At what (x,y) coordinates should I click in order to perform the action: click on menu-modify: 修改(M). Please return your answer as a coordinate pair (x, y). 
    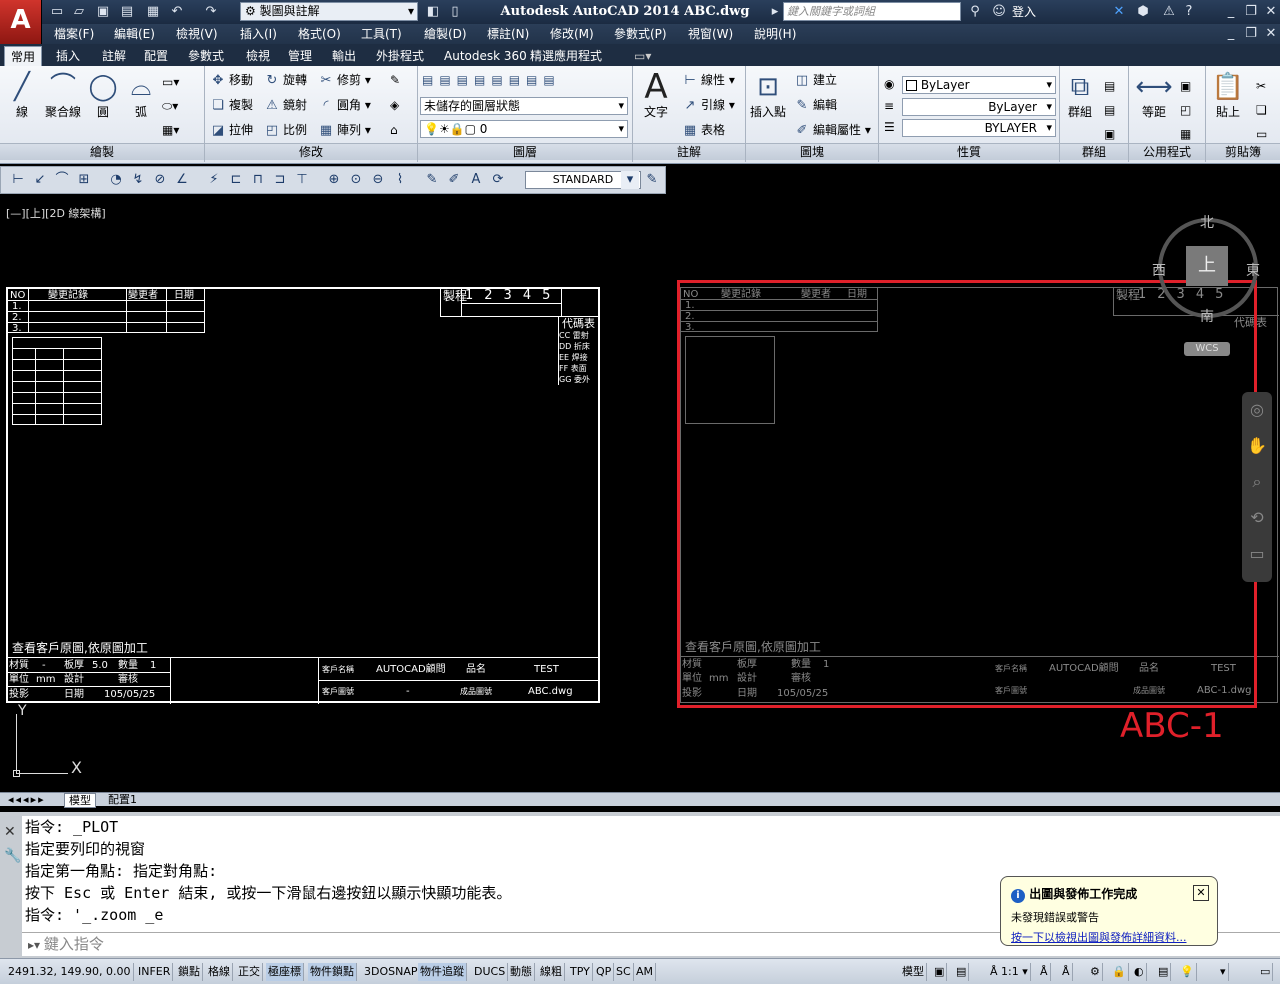
    Looking at the image, I should click on (572, 34).